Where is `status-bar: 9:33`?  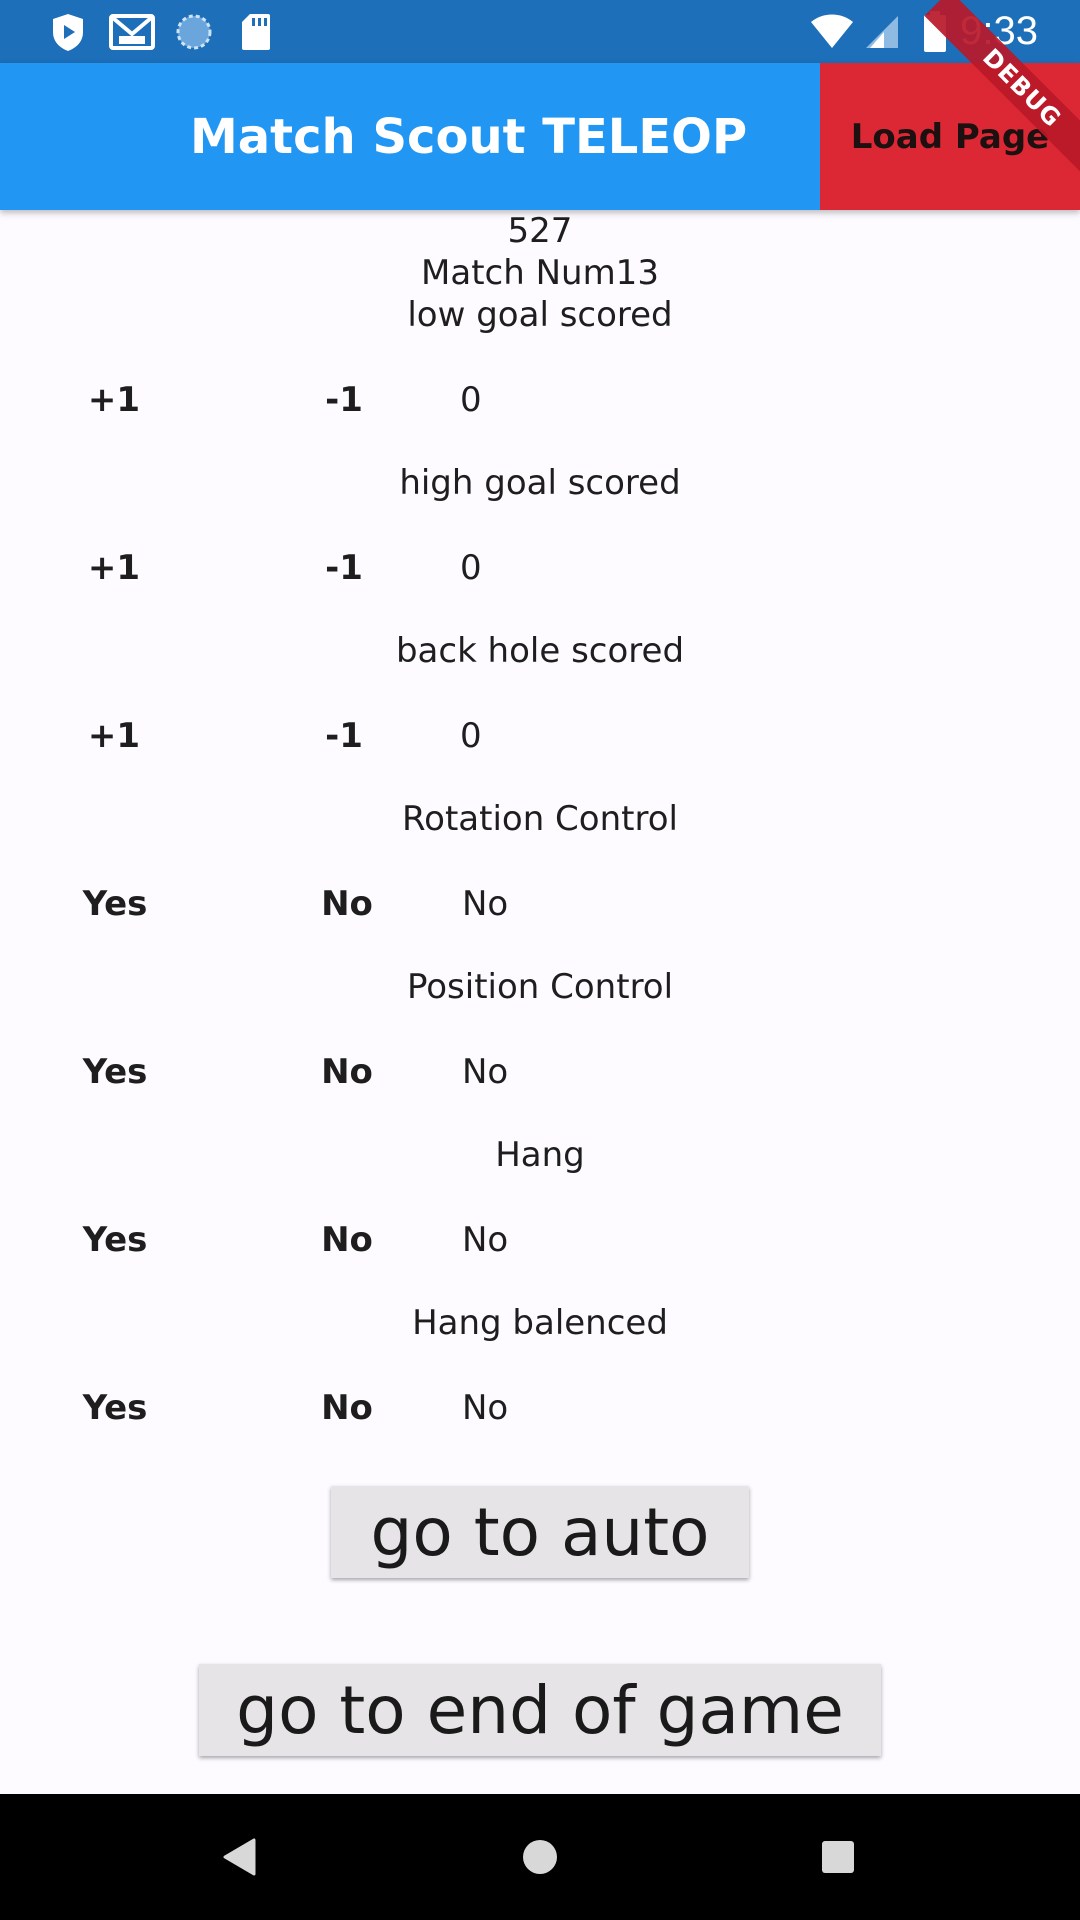 status-bar: 9:33 is located at coordinates (540, 31).